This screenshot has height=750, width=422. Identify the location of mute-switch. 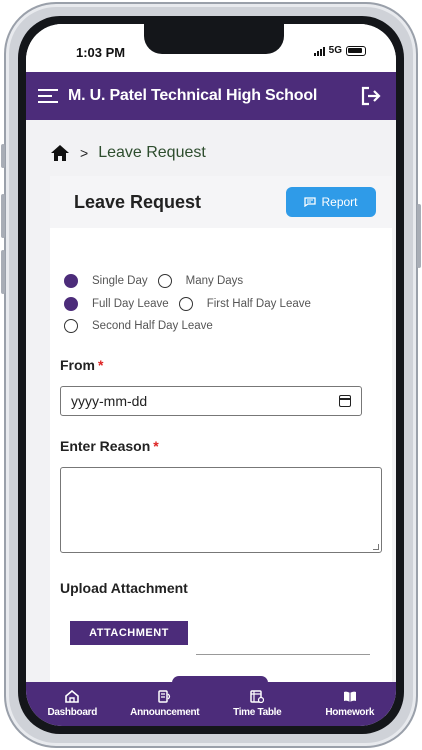
(3, 156).